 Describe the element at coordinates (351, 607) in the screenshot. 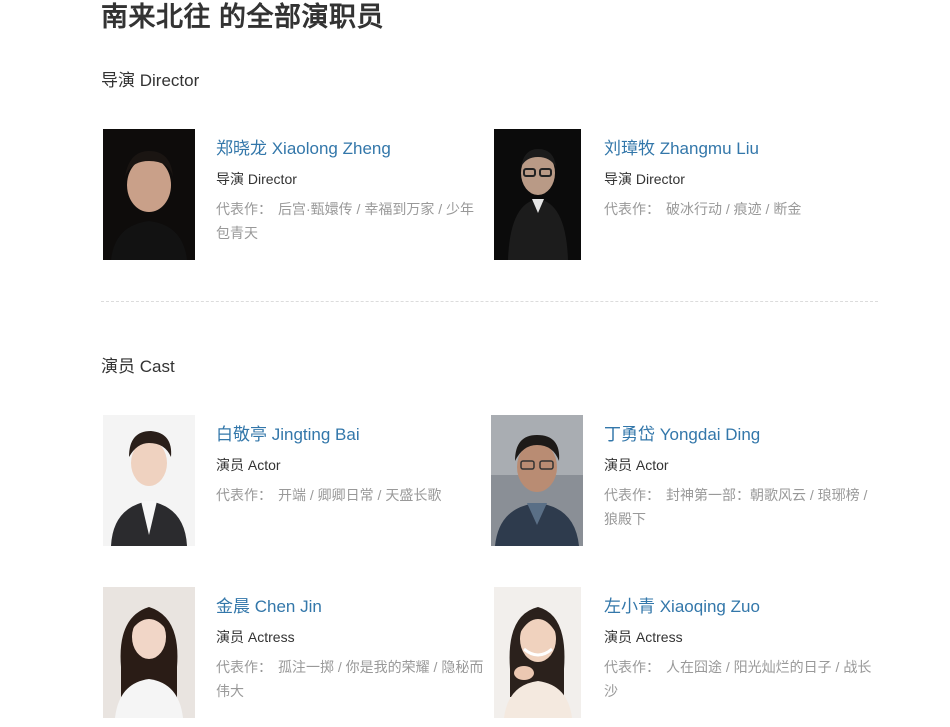

I see `person-name: 金晨 Chen Jin` at that location.